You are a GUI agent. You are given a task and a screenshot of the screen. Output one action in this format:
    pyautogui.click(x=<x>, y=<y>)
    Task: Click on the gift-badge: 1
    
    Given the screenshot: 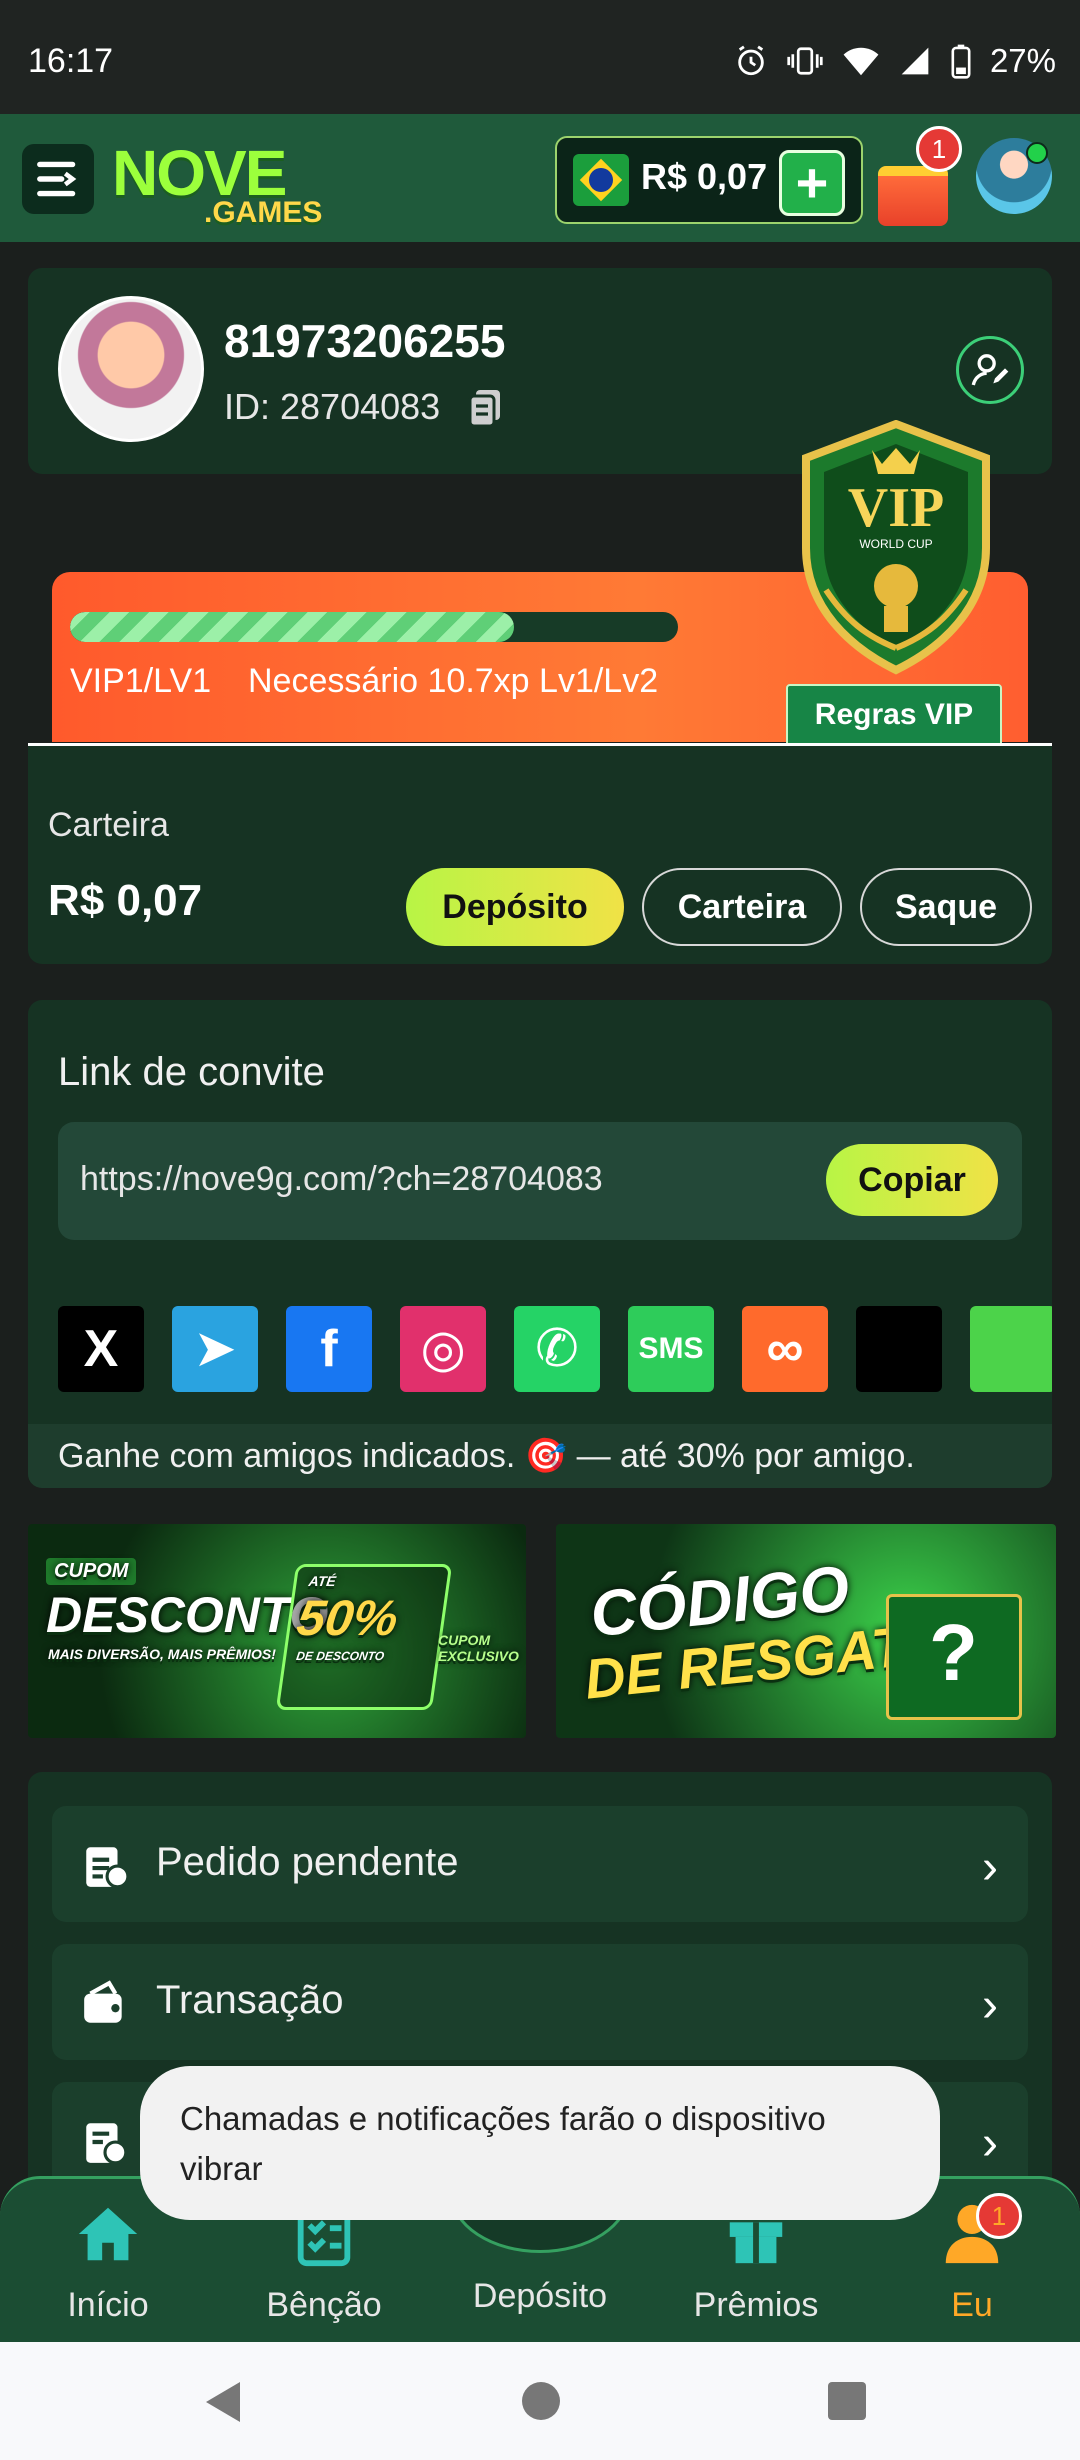 What is the action you would take?
    pyautogui.click(x=939, y=149)
    